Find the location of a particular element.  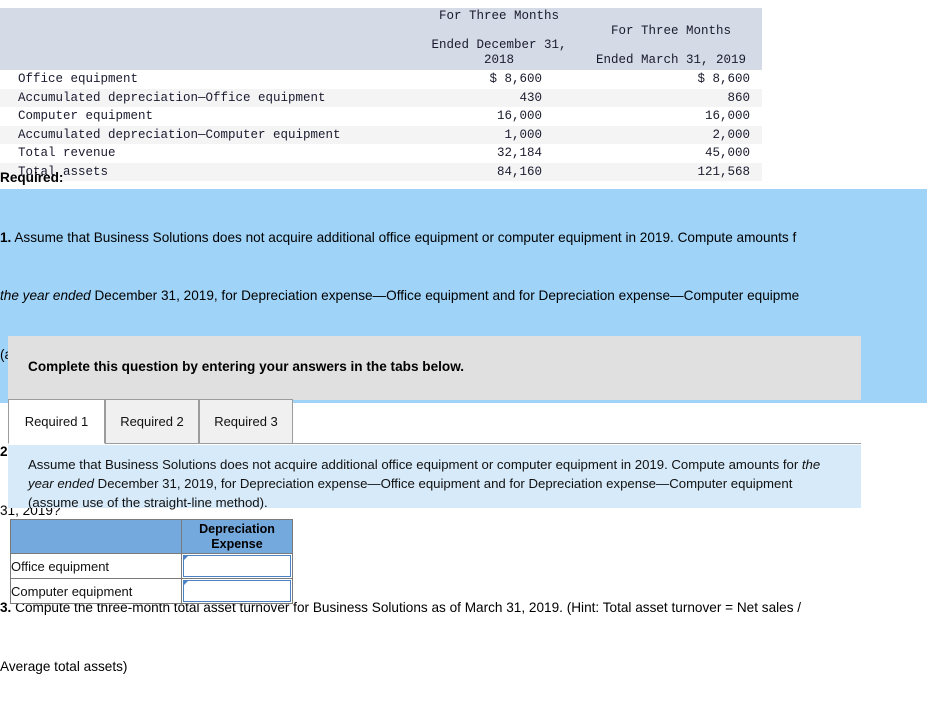

answer-header-depreciation-expense: Depreciation Expense is located at coordinates (237, 536).